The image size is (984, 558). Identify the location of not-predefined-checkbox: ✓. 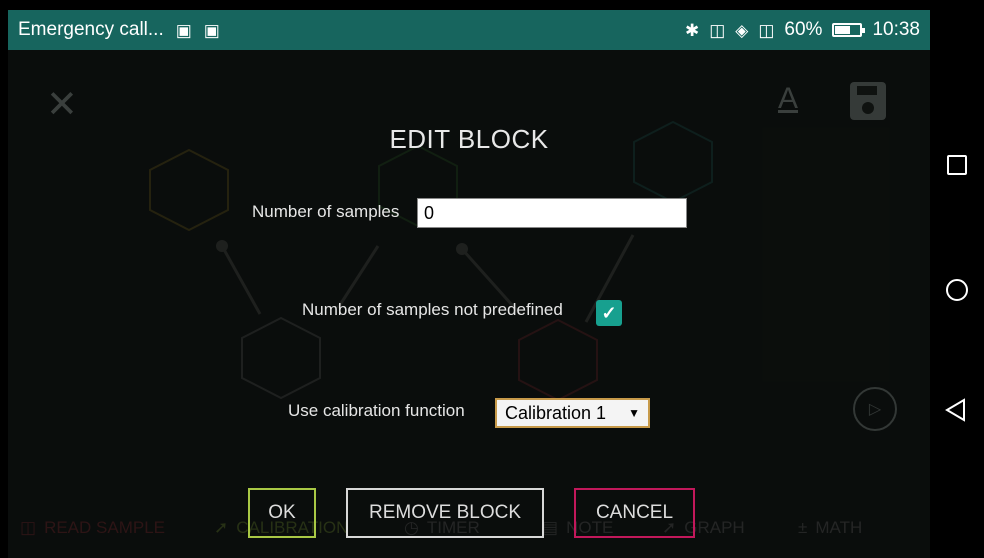
(609, 313).